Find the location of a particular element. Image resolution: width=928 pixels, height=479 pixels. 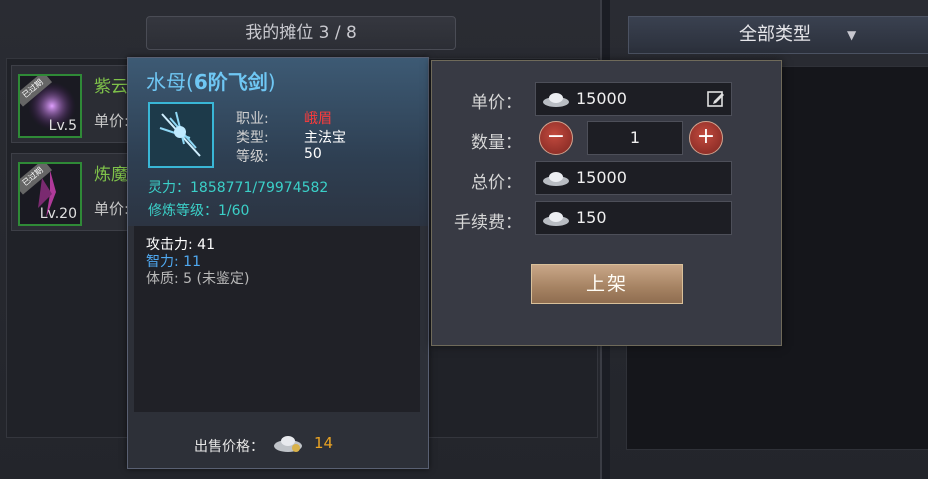

attr-constitution: 体质: 5 (未鉴定) is located at coordinates (198, 279).